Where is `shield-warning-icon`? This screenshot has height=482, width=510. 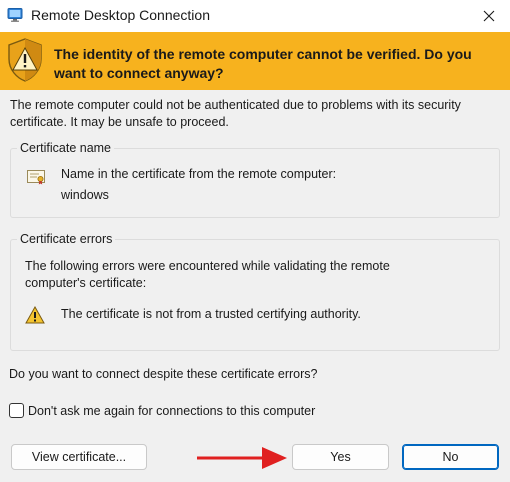 shield-warning-icon is located at coordinates (25, 60).